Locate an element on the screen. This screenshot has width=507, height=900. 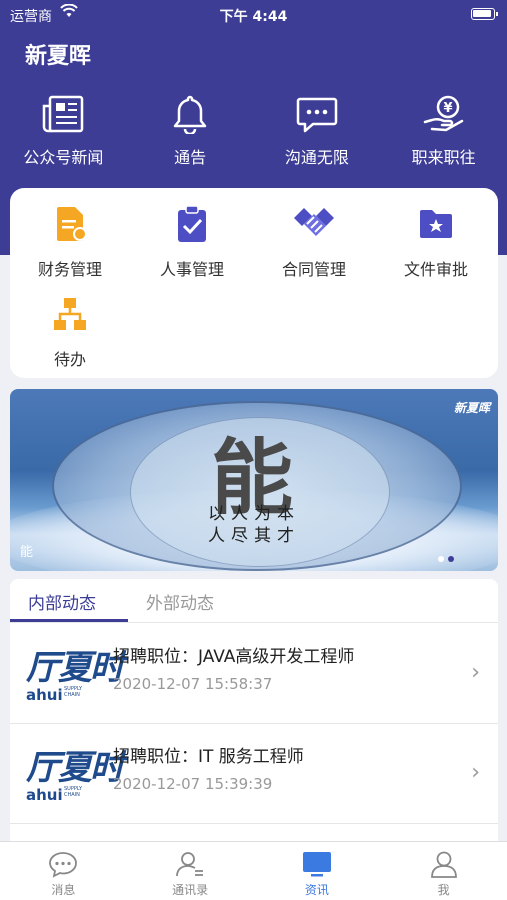
top-nav-chat-label: 沟通无限 is located at coordinates (316, 157).